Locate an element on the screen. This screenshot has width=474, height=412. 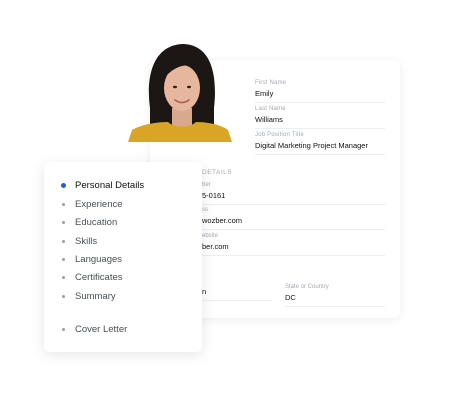
nav-item-cover-letter: Cover Letter is located at coordinates (94, 329).